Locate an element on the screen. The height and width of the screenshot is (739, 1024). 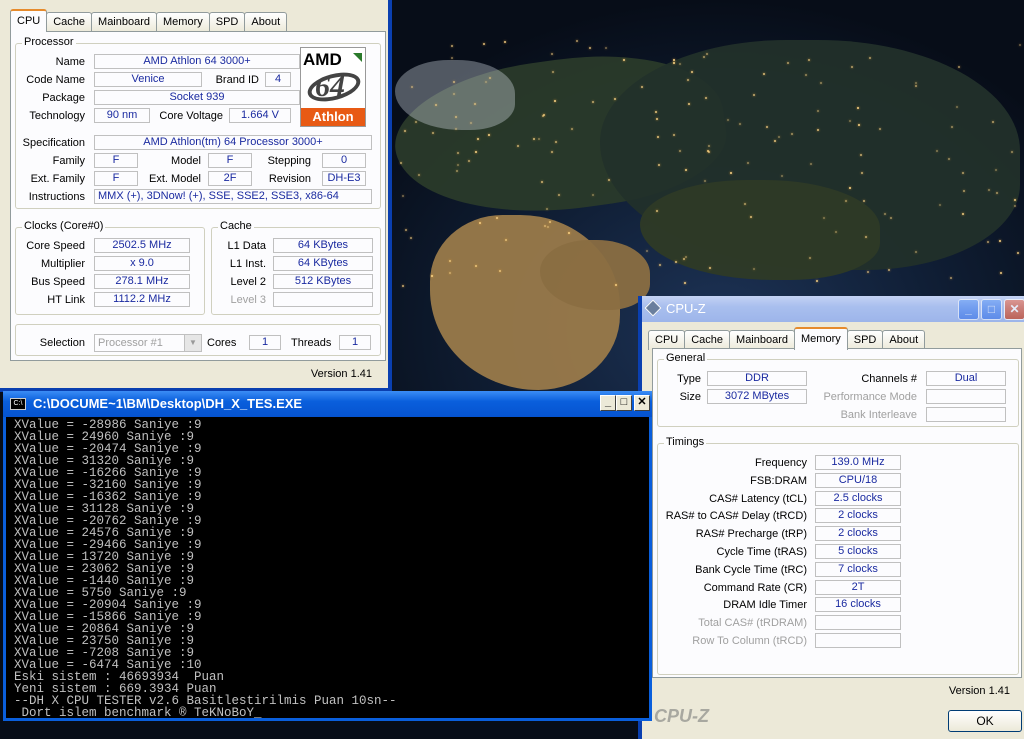
console-titlebar: C:\ C:\DOCUME~1\BM\Desktop\DH_X_TES.EXE is located at coordinates (327, 404).